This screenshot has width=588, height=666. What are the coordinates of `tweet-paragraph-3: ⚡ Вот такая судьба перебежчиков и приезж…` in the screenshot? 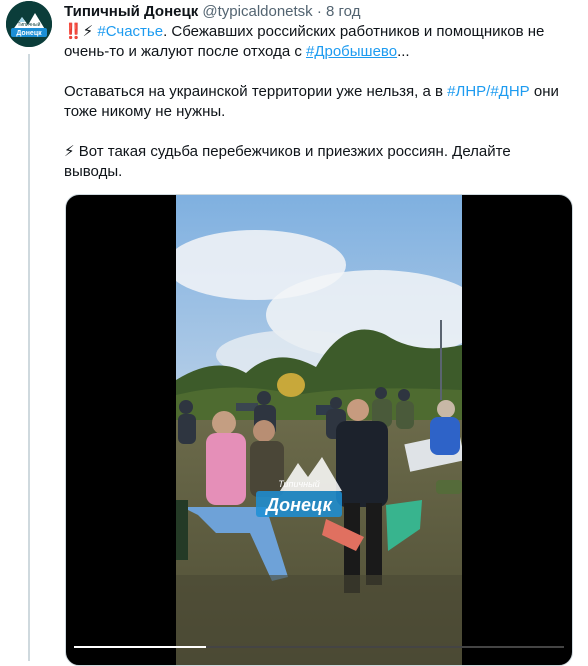 It's located at (314, 162).